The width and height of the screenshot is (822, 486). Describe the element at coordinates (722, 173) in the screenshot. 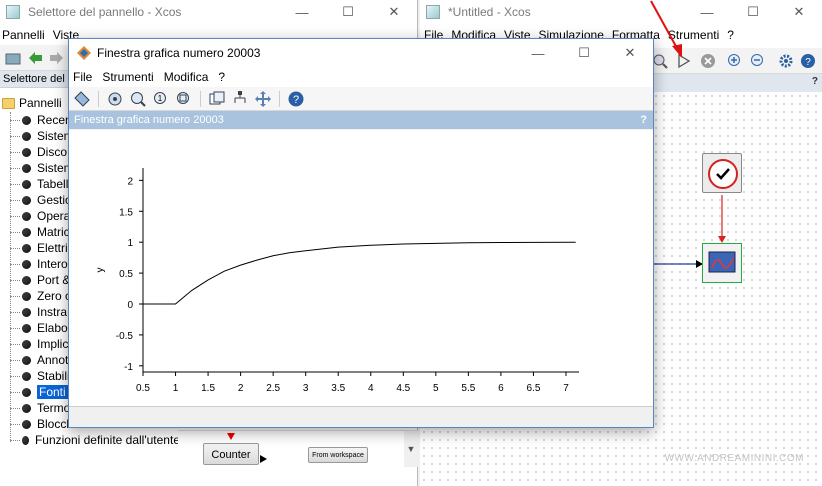

I see `clock-block` at that location.